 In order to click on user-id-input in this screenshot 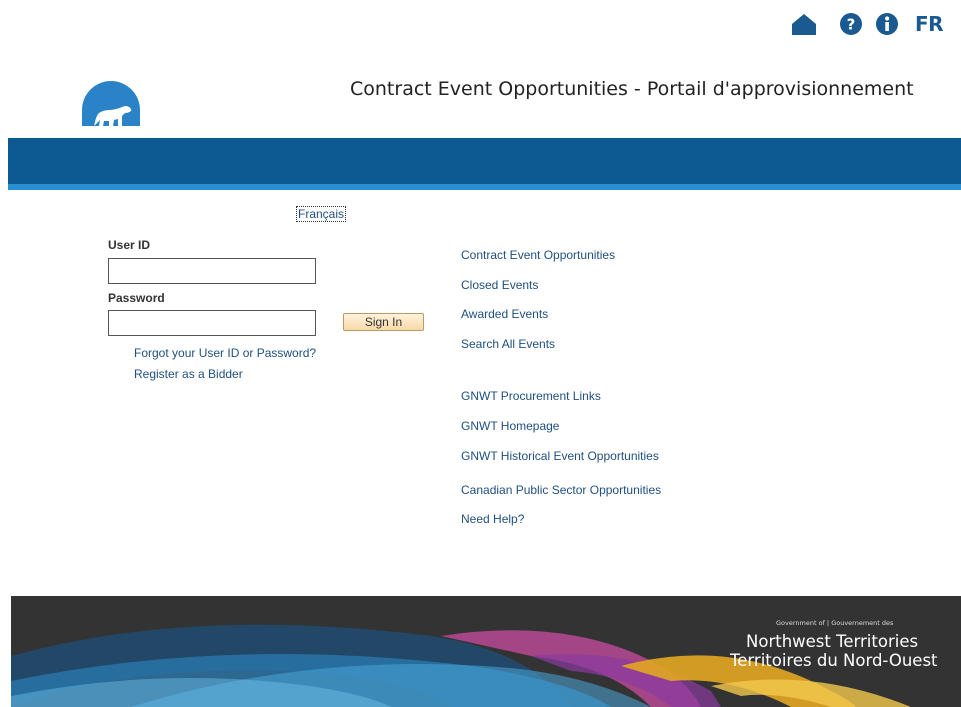, I will do `click(212, 271)`.